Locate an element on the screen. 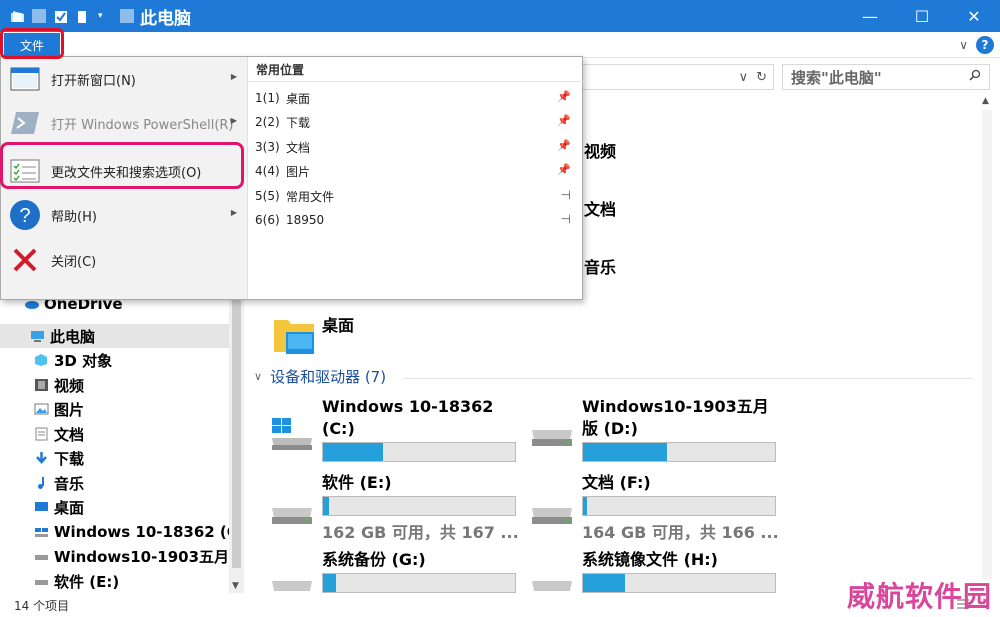 The height and width of the screenshot is (617, 1000). recent-divider is located at coordinates (416, 81).